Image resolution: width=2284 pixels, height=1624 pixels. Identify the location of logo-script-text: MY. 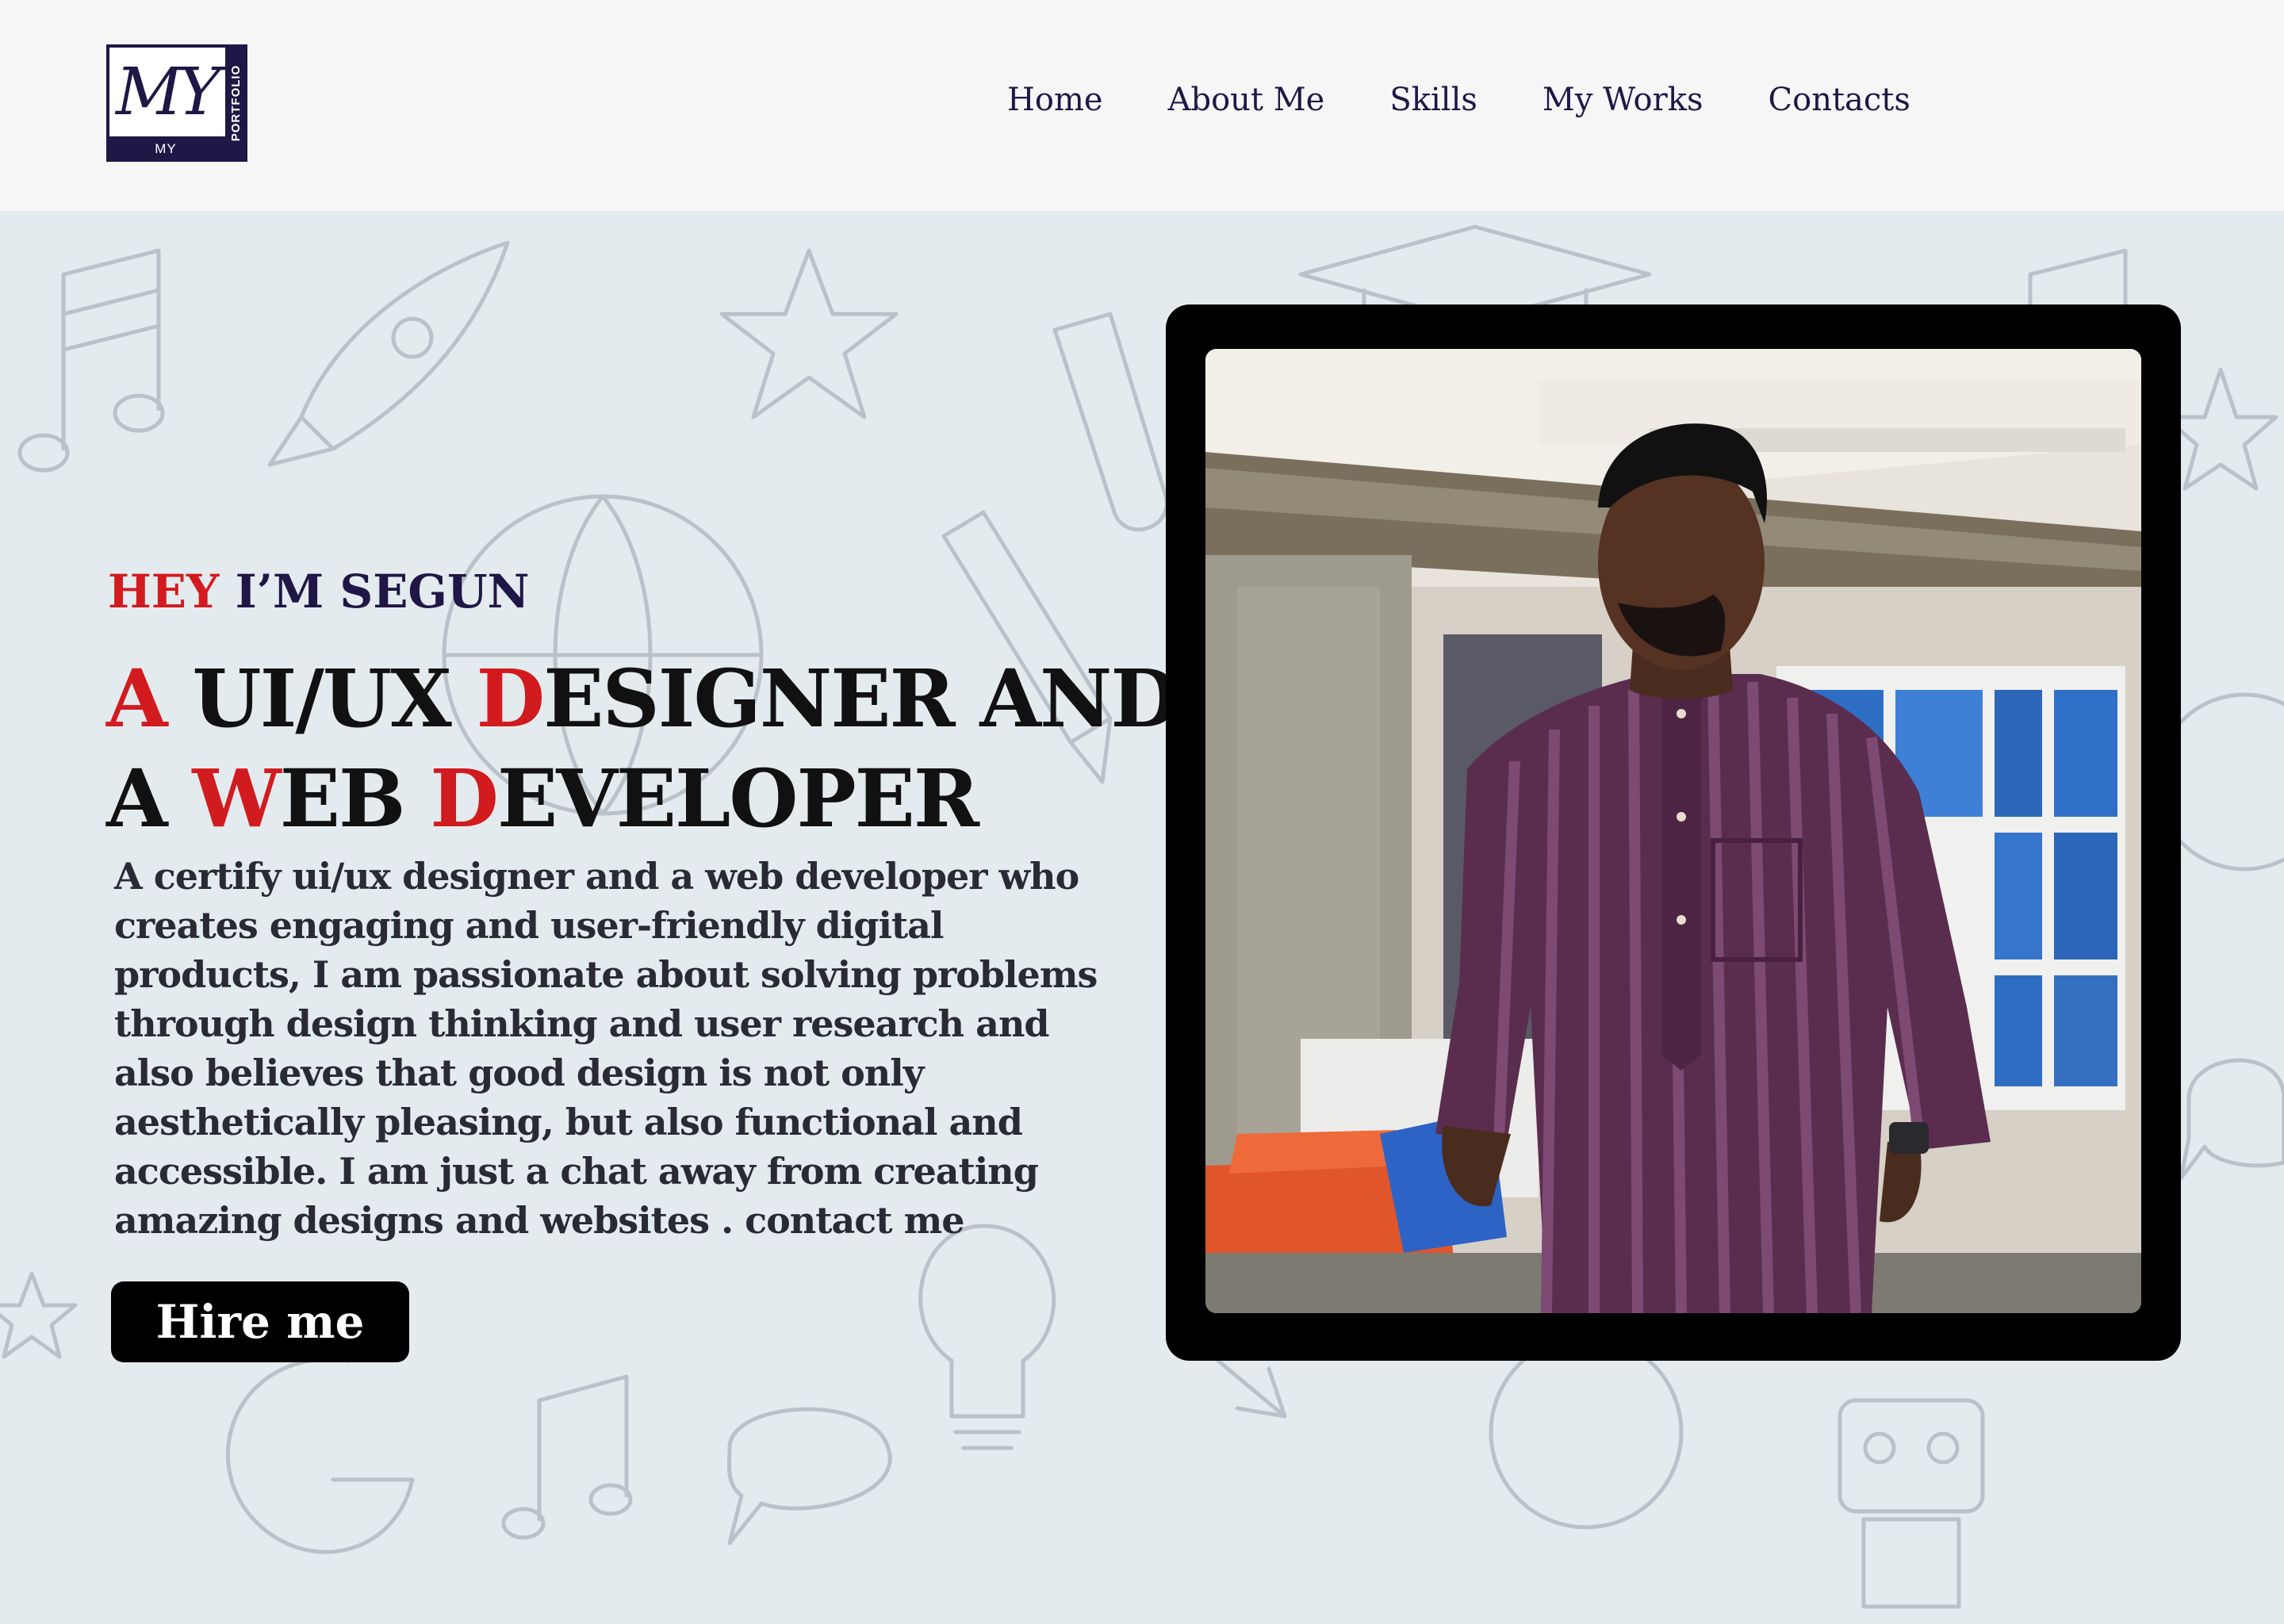
(168, 92).